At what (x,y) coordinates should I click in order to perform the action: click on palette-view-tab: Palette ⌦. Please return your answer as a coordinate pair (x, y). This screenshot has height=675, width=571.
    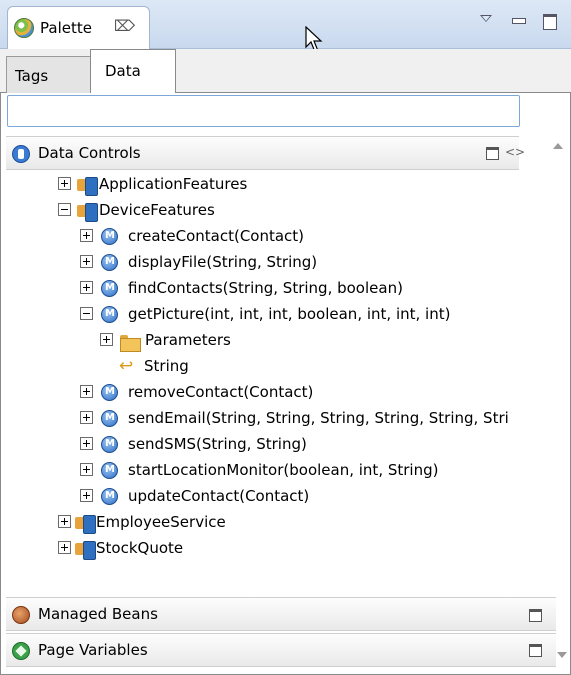
    Looking at the image, I should click on (78, 27).